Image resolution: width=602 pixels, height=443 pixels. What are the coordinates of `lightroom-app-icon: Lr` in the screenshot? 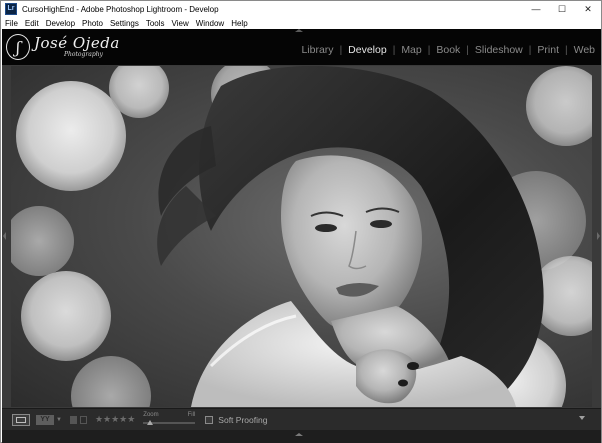 It's located at (11, 9).